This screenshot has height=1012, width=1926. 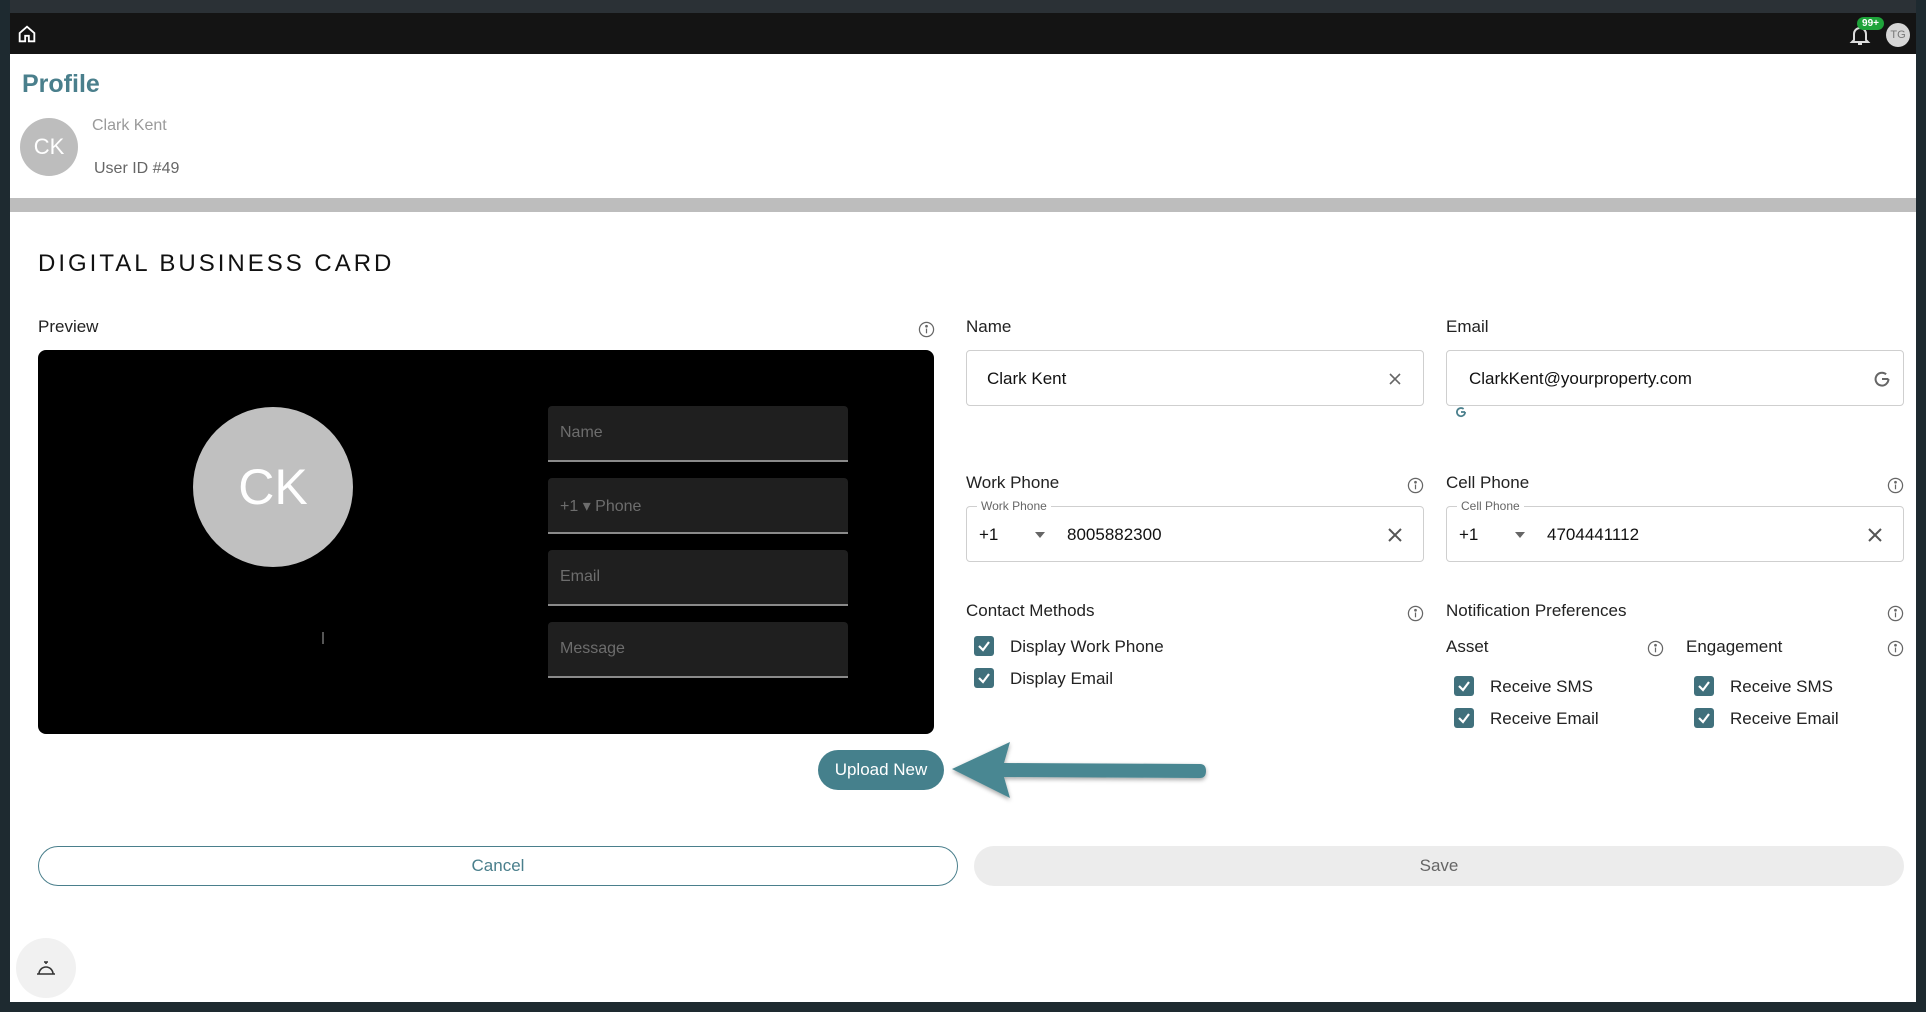 What do you see at coordinates (498, 866) in the screenshot?
I see `cancel-button: Cancel` at bounding box center [498, 866].